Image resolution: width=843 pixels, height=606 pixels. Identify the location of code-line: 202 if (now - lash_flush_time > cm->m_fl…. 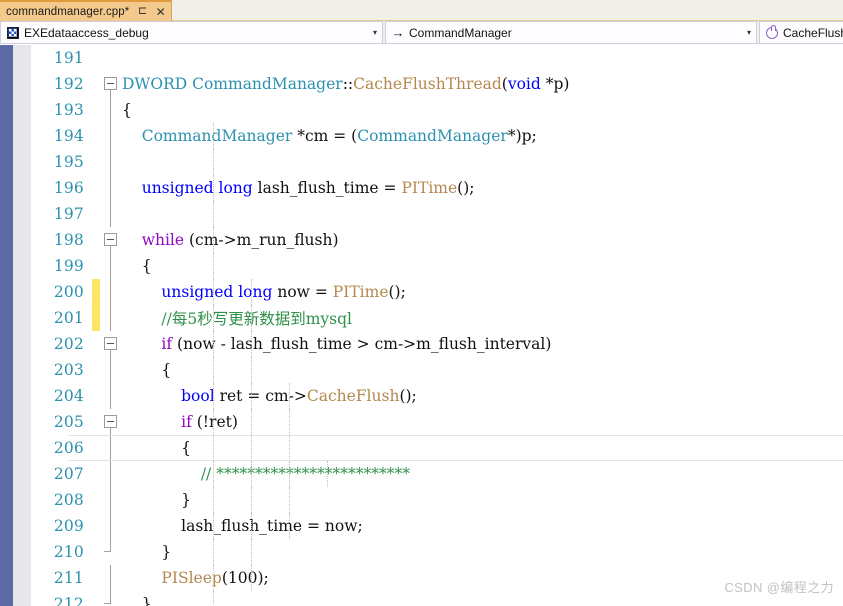
(437, 344).